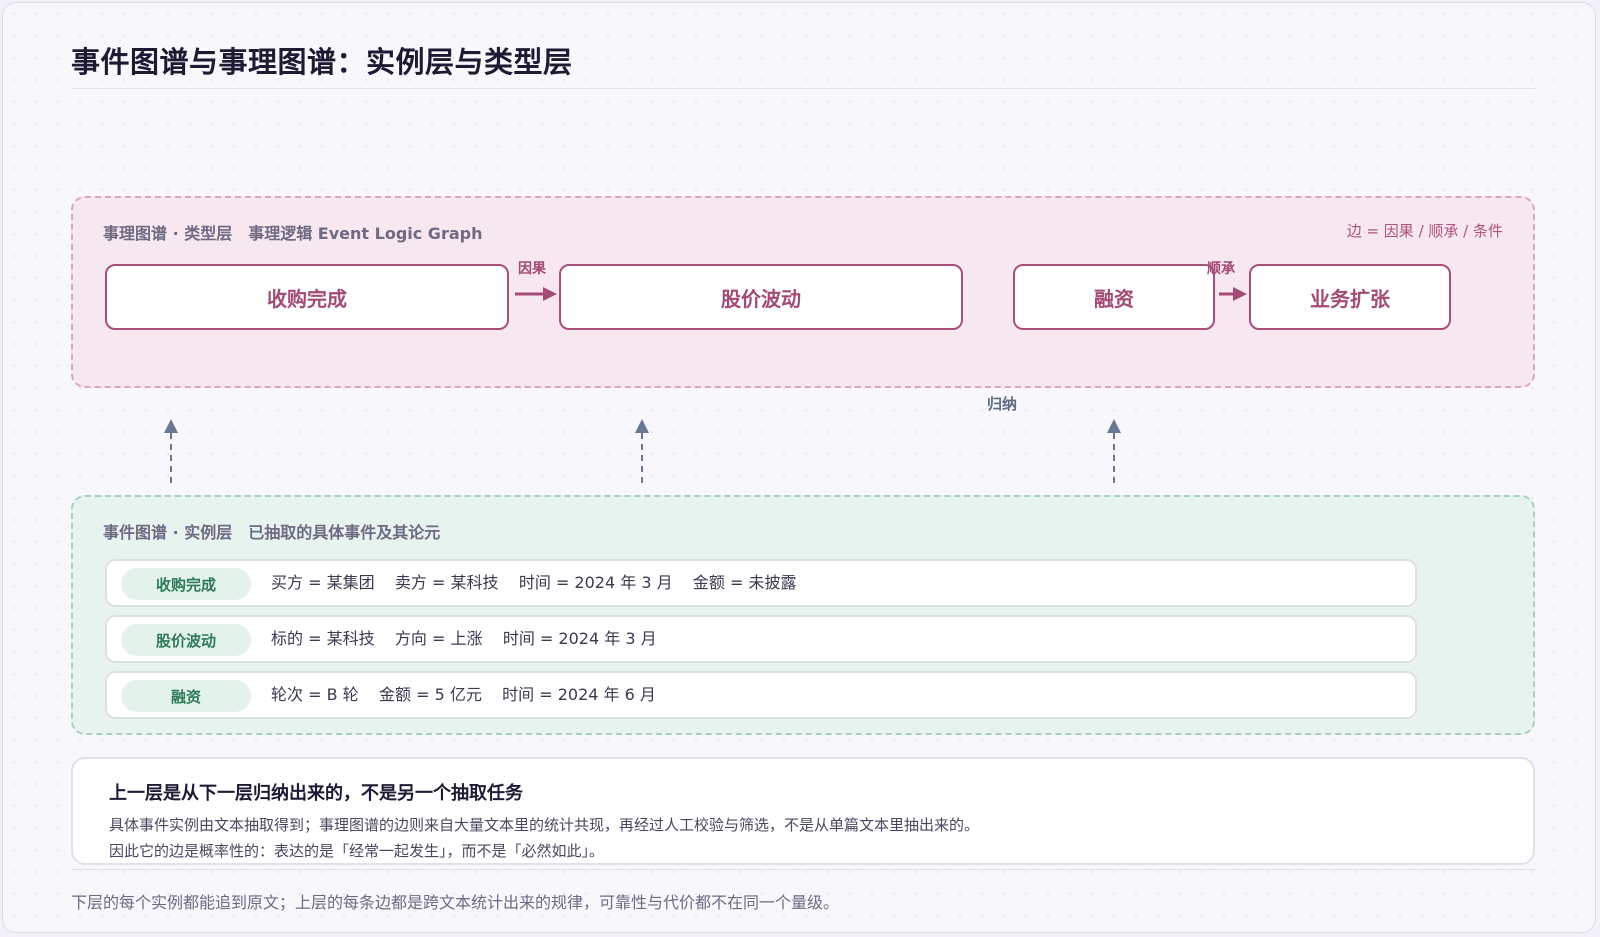 This screenshot has height=937, width=1600. I want to click on induction-label: 归纳, so click(1002, 404).